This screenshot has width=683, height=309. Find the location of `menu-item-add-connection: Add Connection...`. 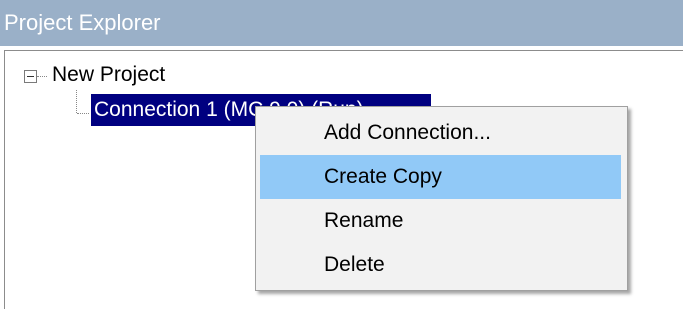

menu-item-add-connection: Add Connection... is located at coordinates (440, 133).